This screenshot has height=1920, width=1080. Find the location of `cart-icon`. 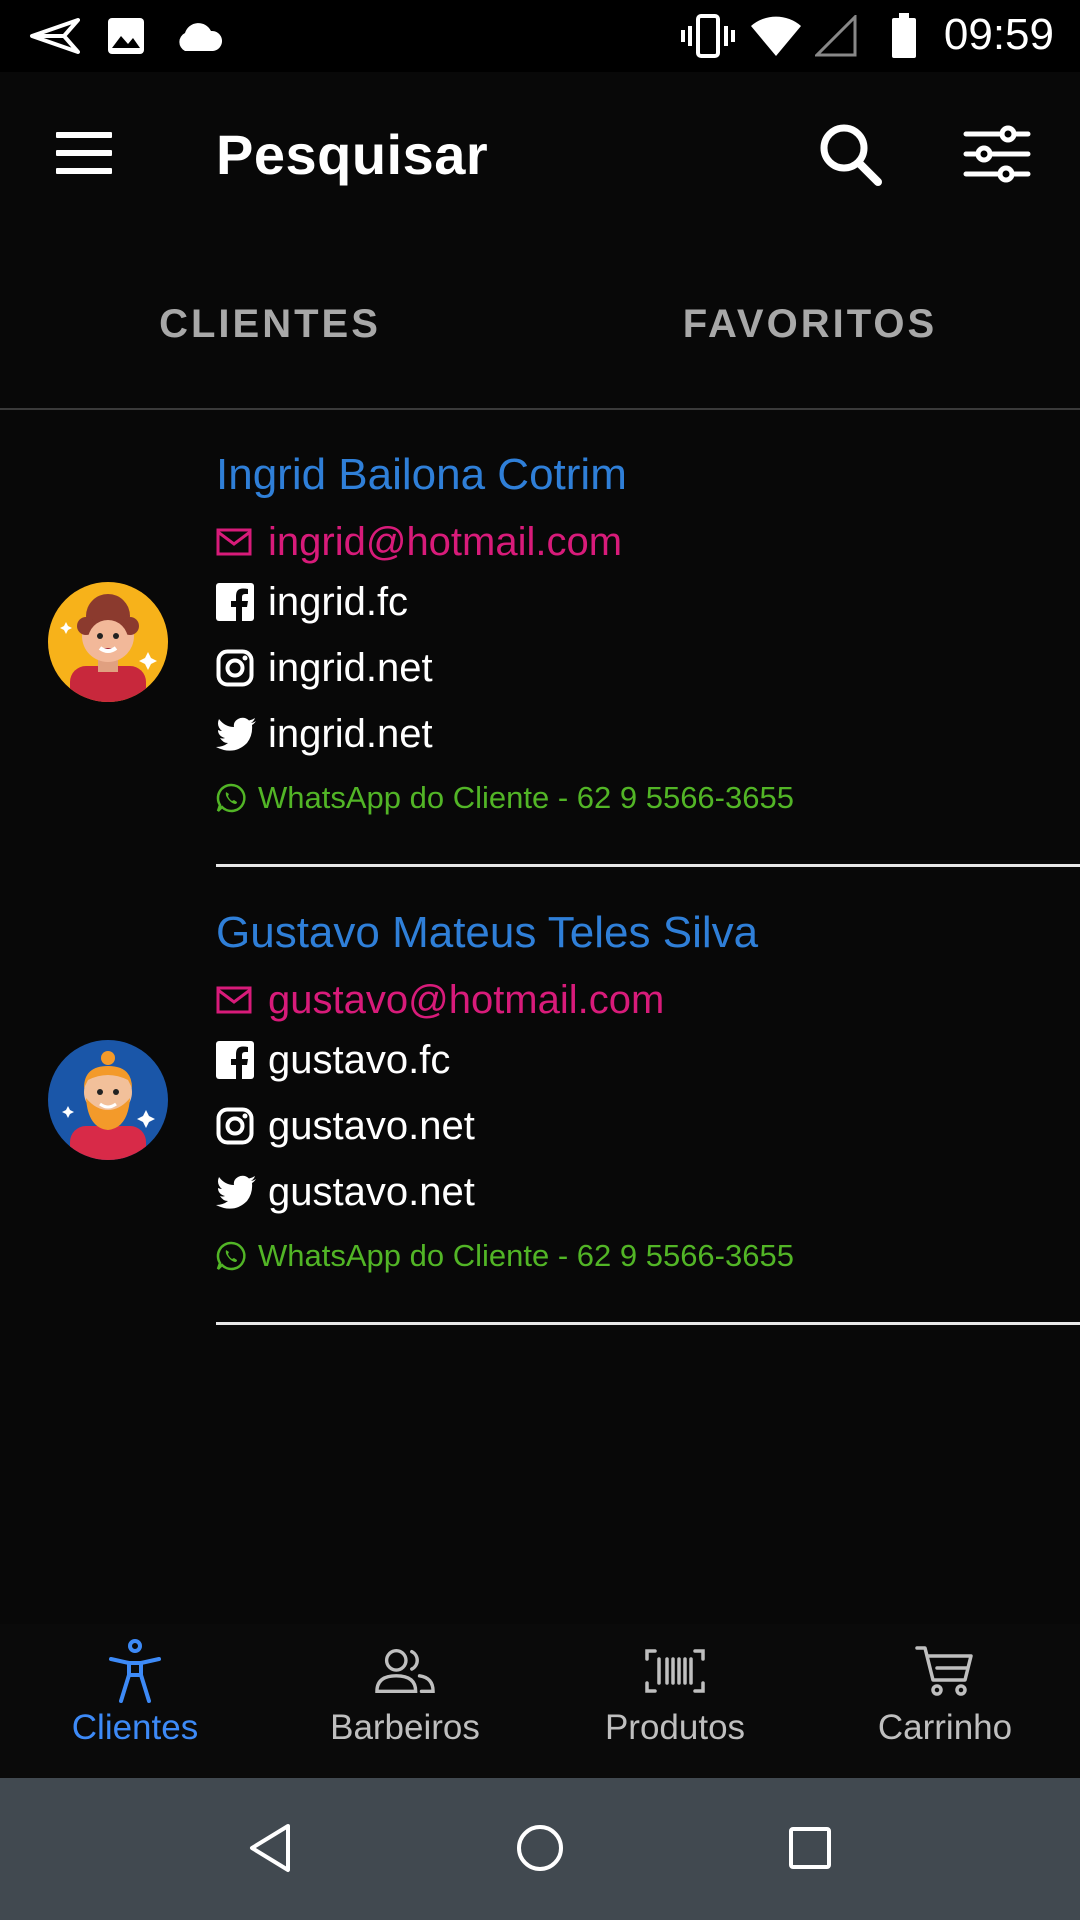

cart-icon is located at coordinates (945, 1671).